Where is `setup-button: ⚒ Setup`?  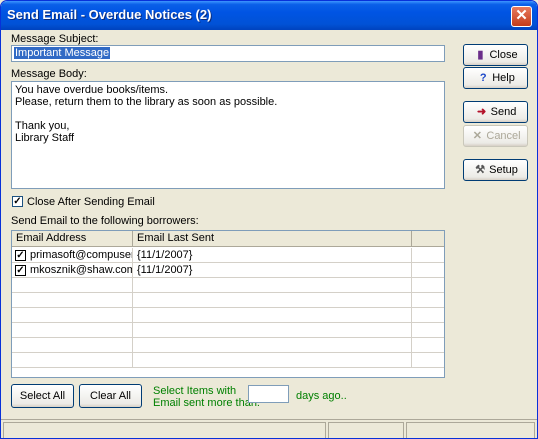 setup-button: ⚒ Setup is located at coordinates (495, 170).